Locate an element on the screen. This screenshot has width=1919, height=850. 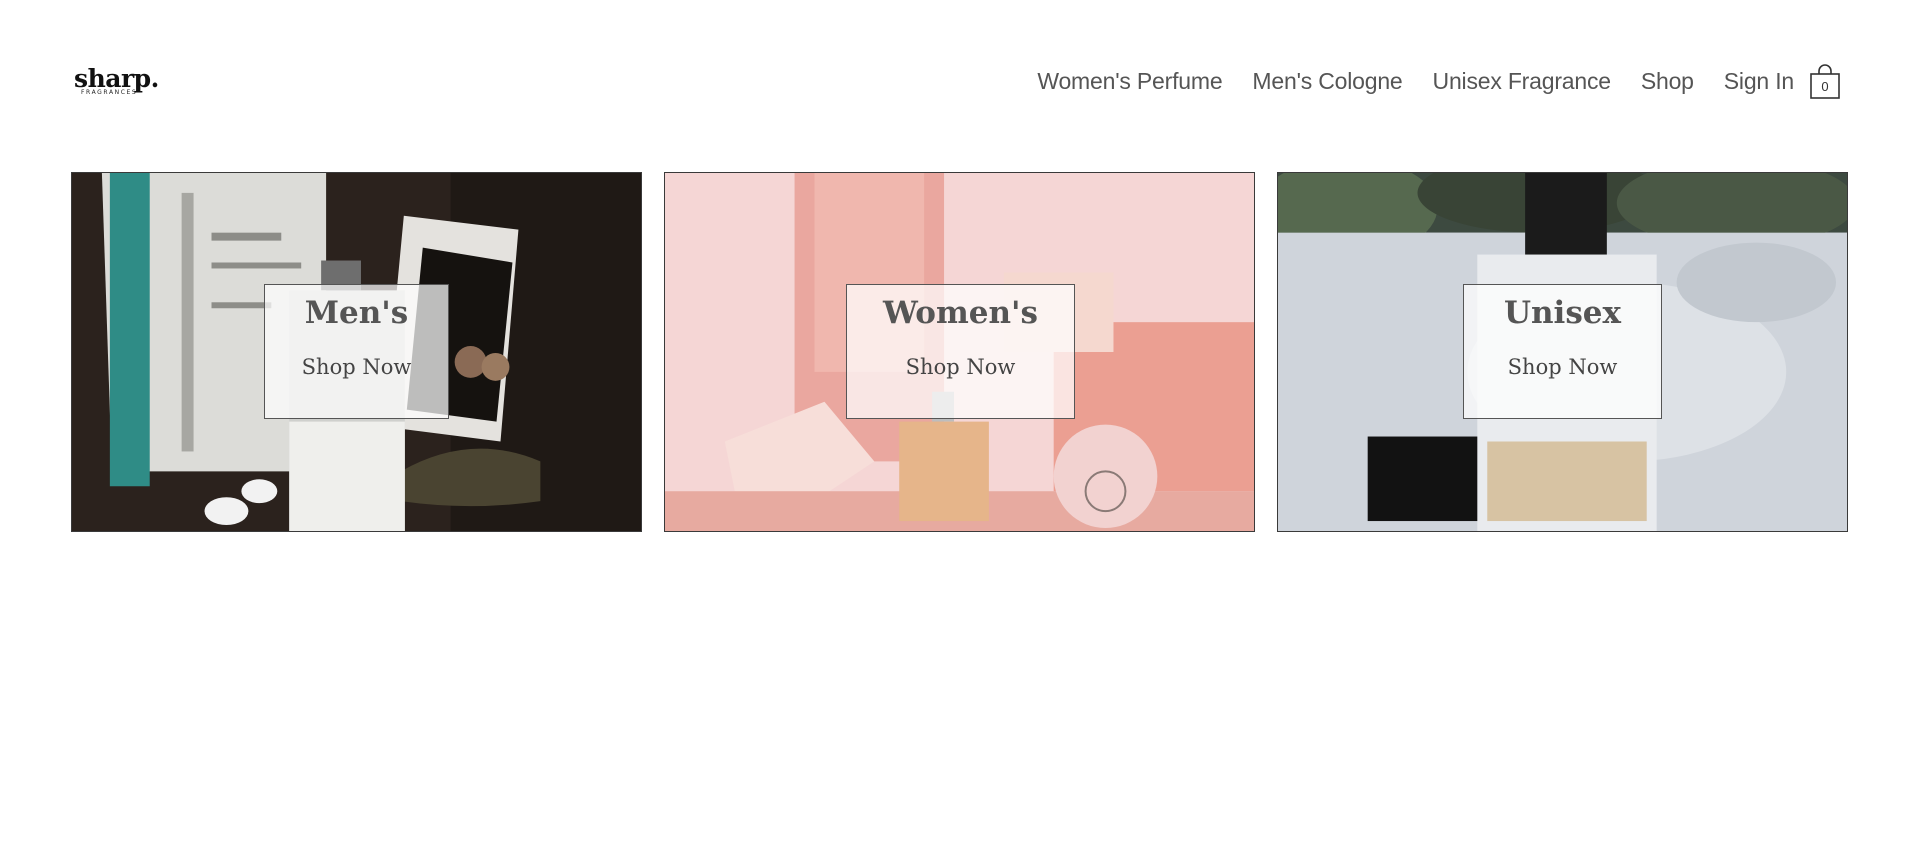
category-card-womens: Women's Shop Now is located at coordinates (959, 352).